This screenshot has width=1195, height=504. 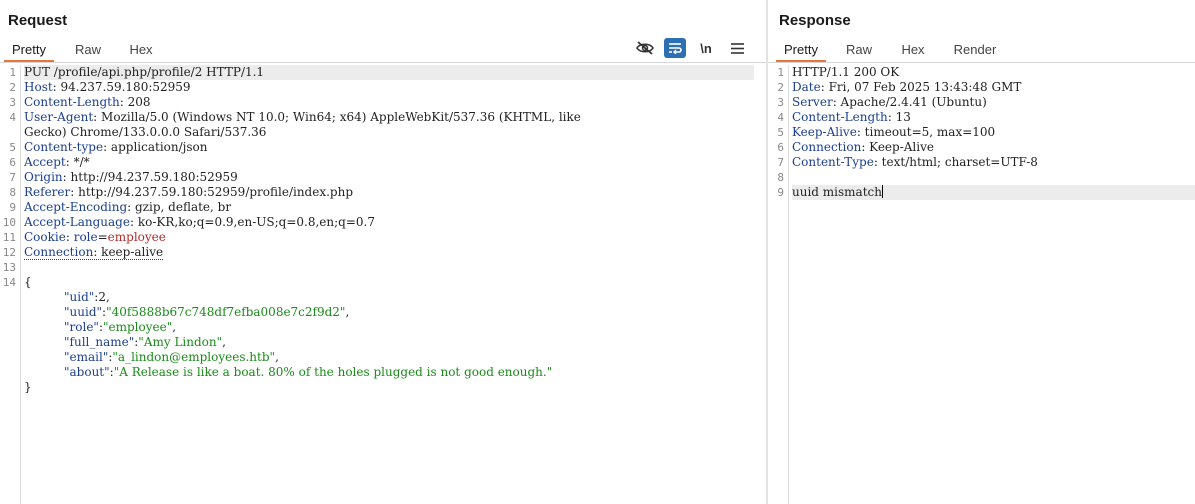 I want to click on header-value-wrap: Gecko) Chrome/133.0.0.0 Safari/537.36, so click(x=145, y=132).